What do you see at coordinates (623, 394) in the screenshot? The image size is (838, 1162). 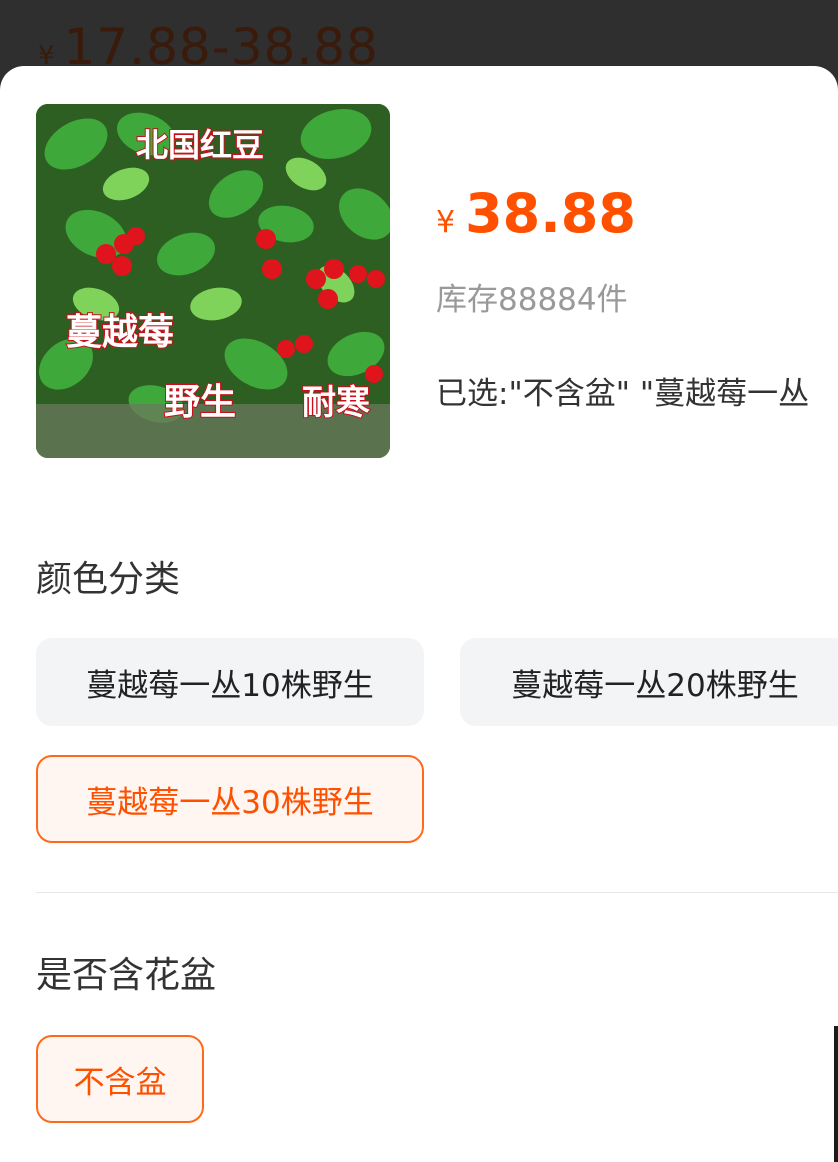 I see `selected-summary: 已选:"不含盆" "蔓越莓一丛` at bounding box center [623, 394].